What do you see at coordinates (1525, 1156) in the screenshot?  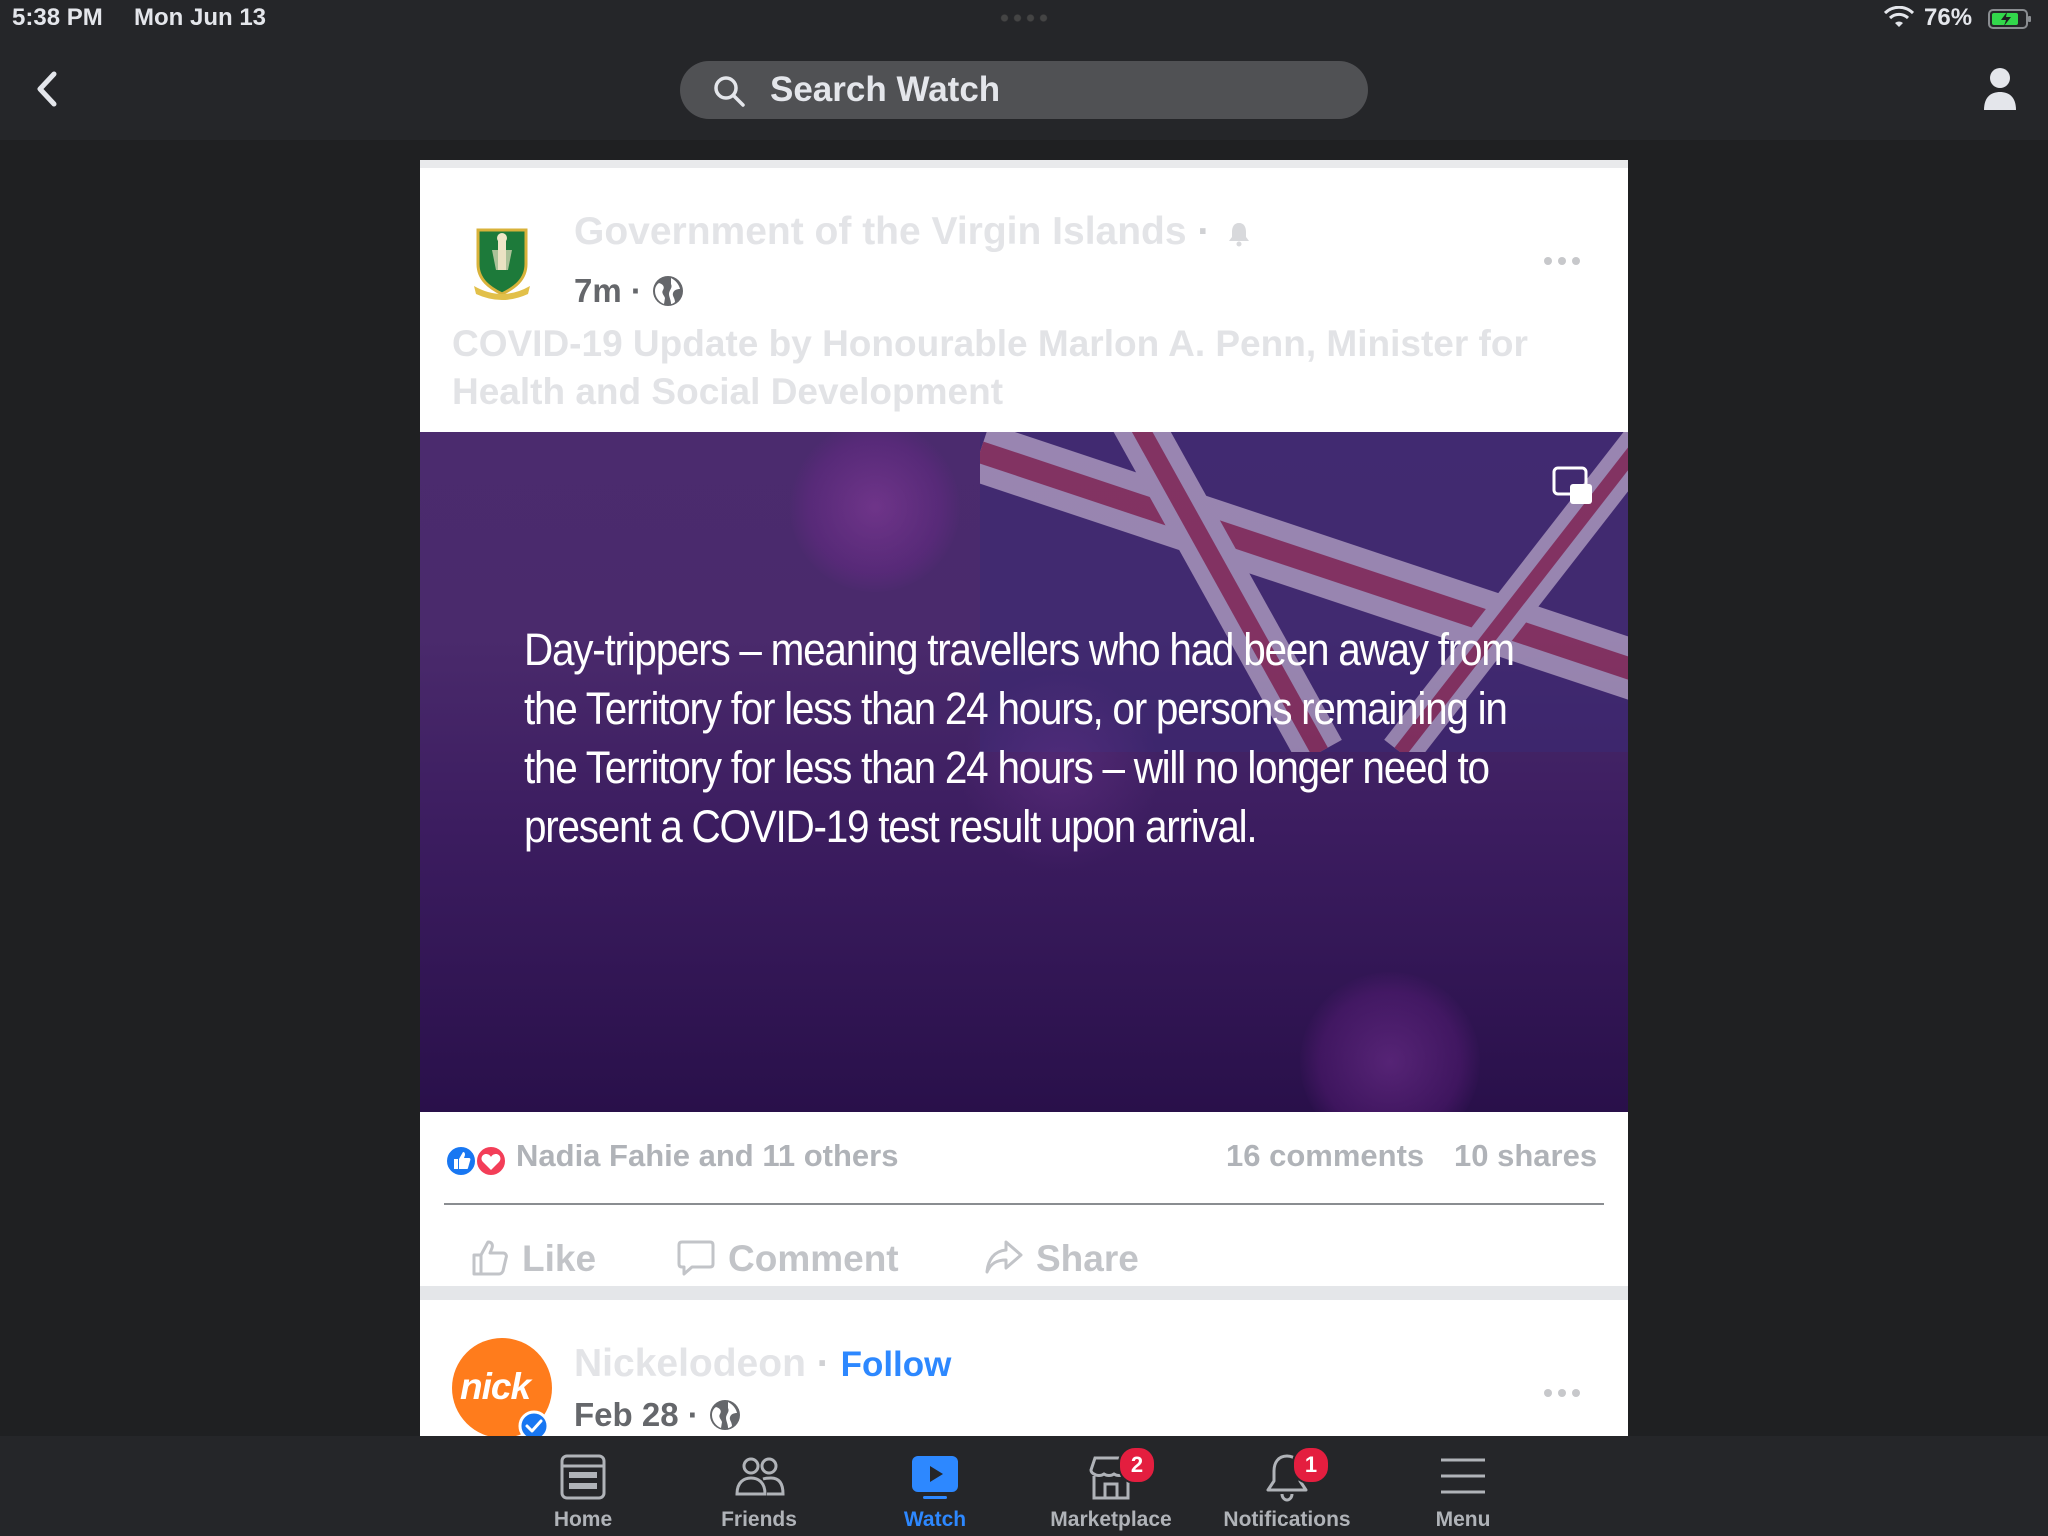 I see `shares-count: 10 shares` at bounding box center [1525, 1156].